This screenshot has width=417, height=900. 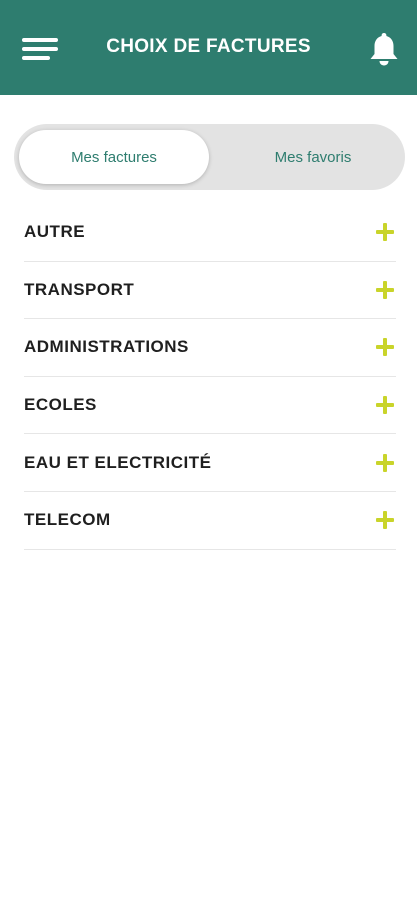 I want to click on category-item-eau-electricite: EAU ET ELECTRICITÉ, so click(x=210, y=463).